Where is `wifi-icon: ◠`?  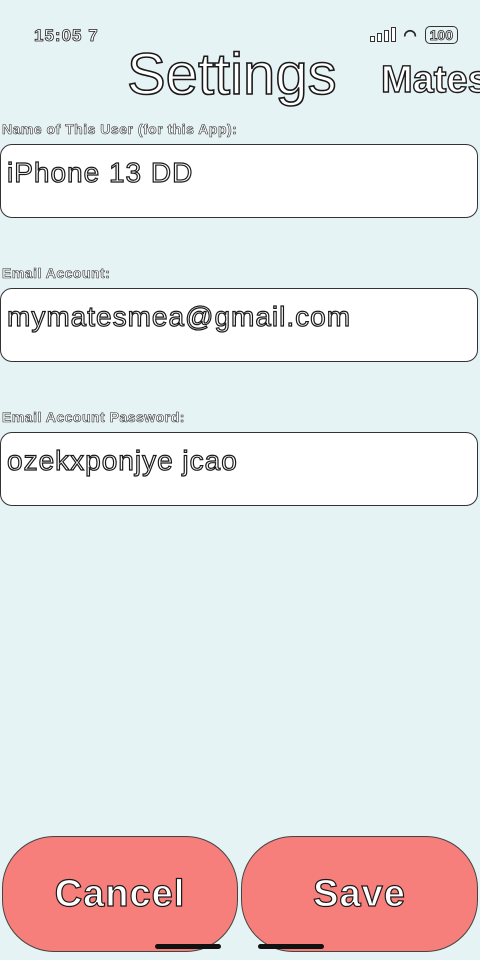 wifi-icon: ◠ is located at coordinates (410, 36).